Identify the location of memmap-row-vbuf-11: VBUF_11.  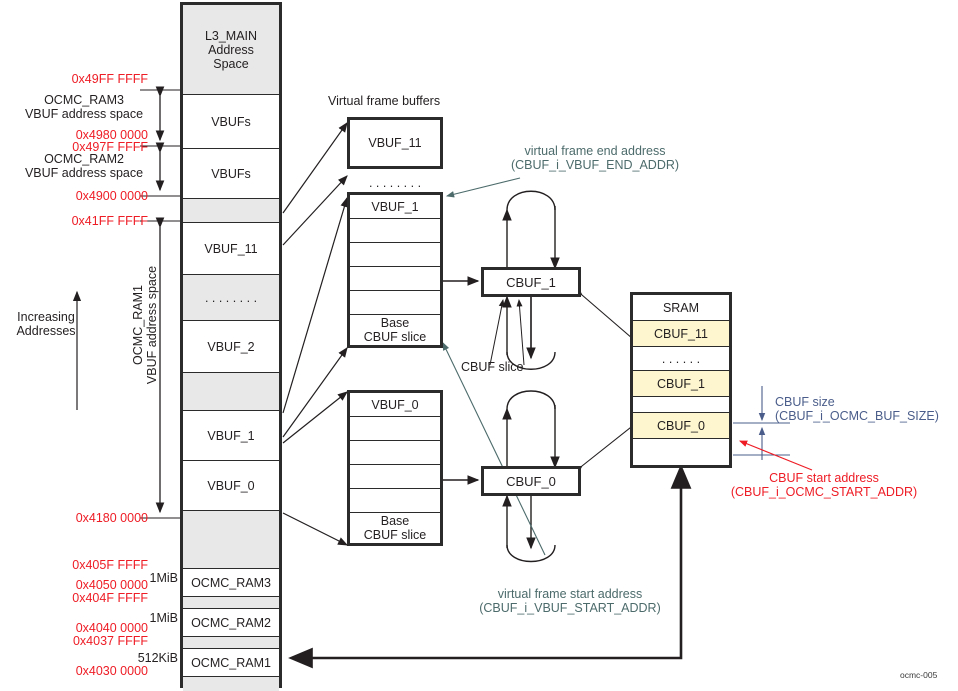
(231, 249).